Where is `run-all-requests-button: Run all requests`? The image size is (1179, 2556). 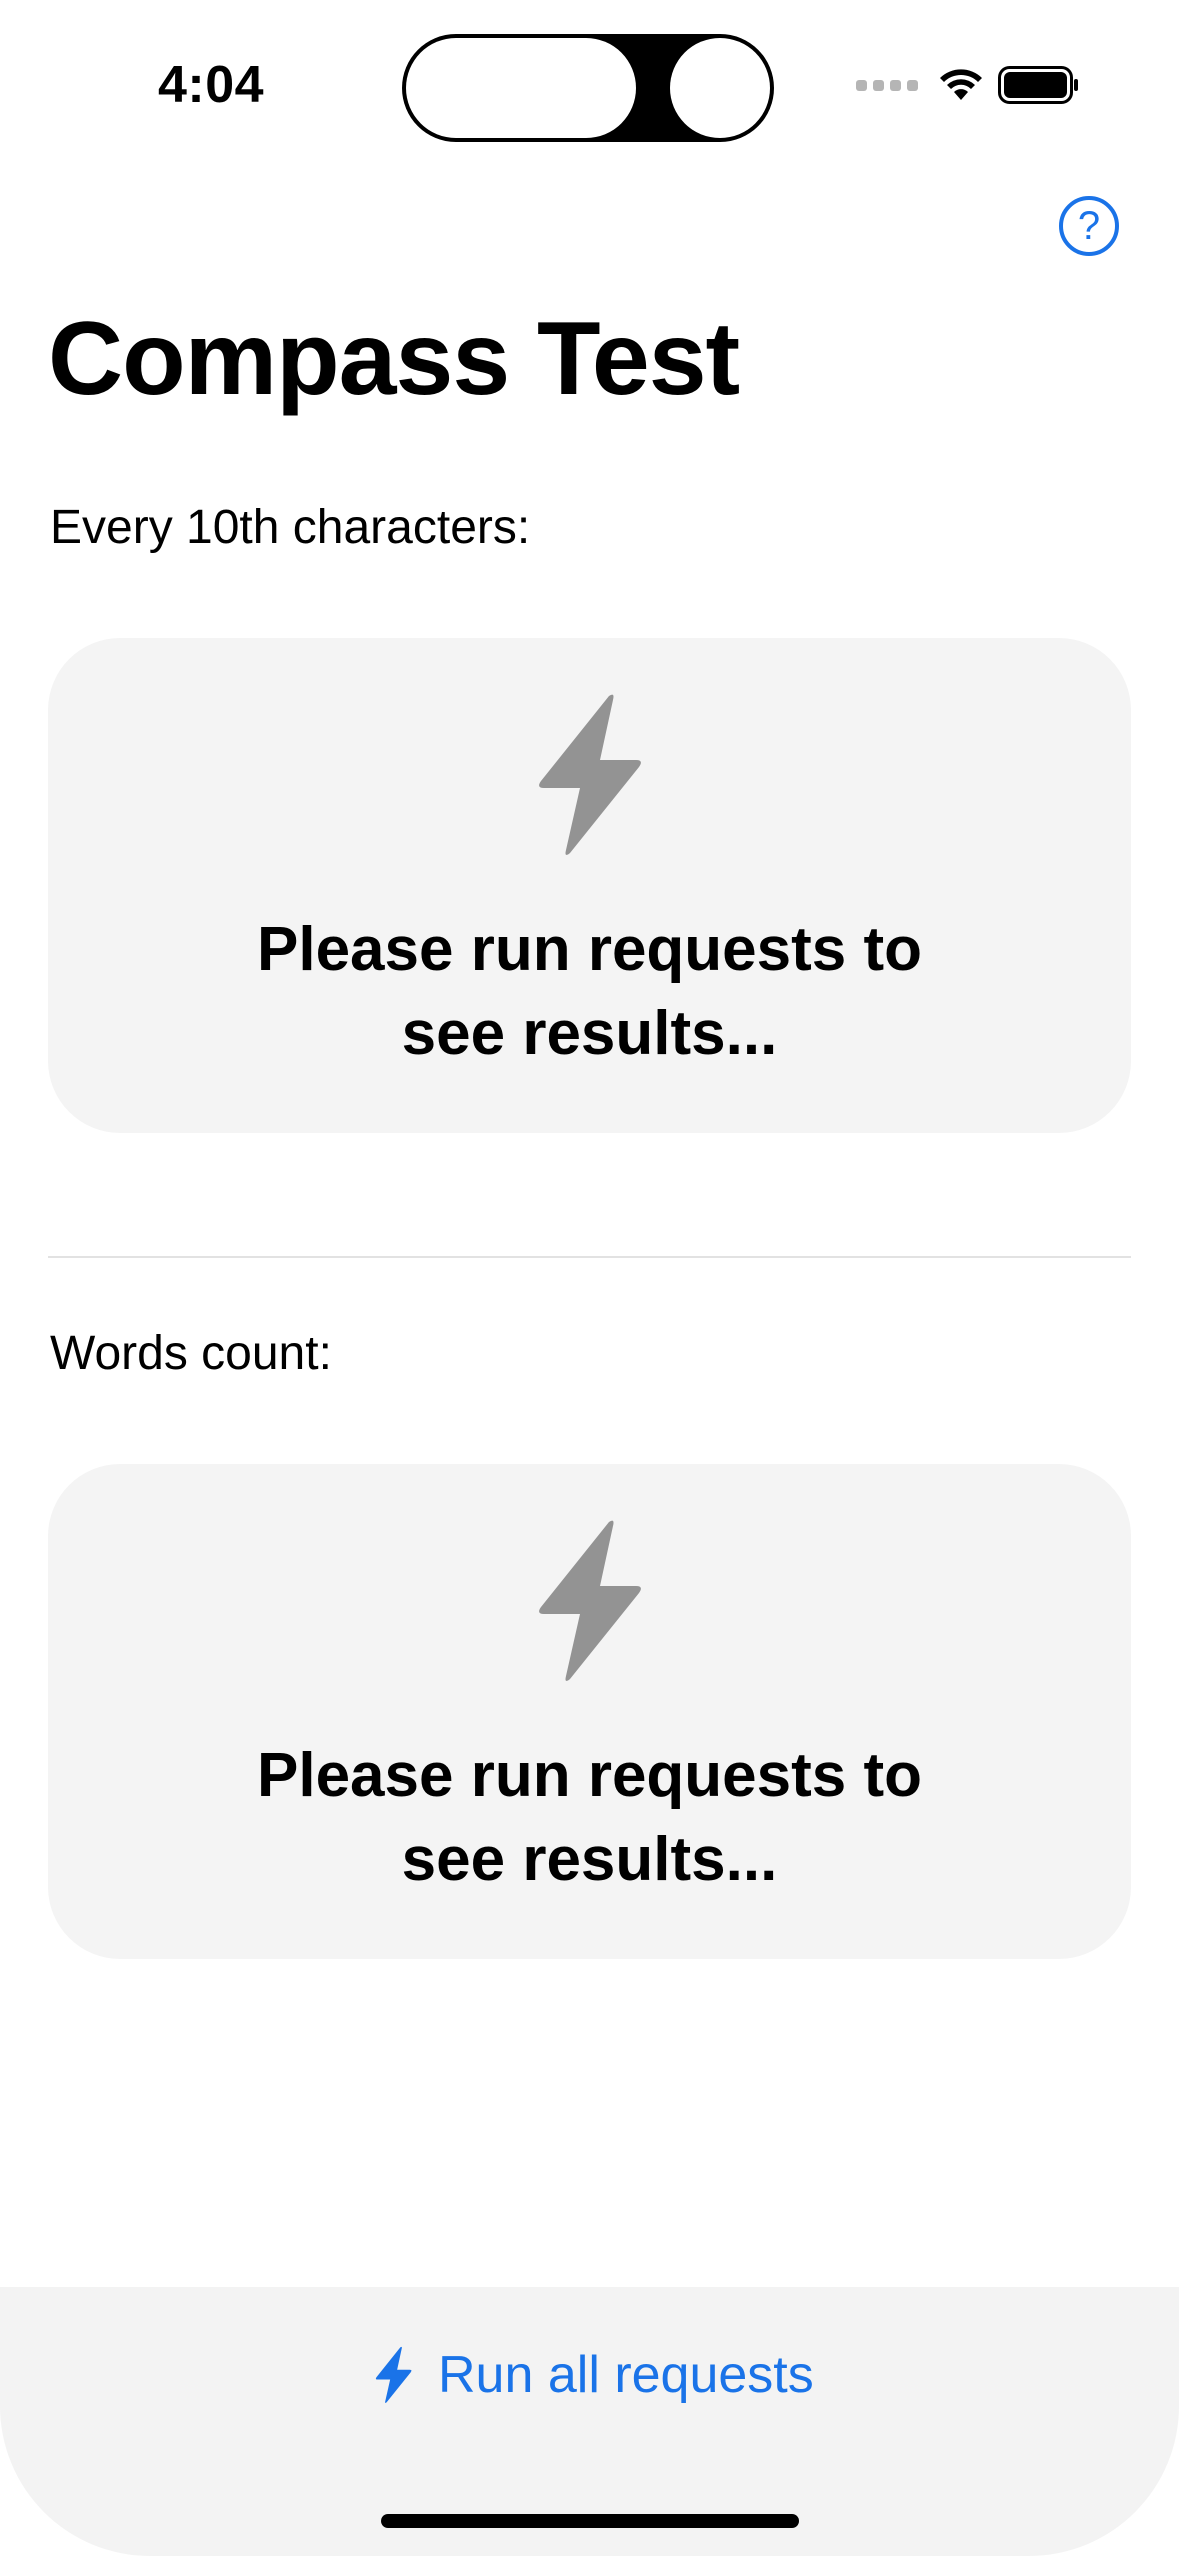
run-all-requests-button: Run all requests is located at coordinates (594, 2375).